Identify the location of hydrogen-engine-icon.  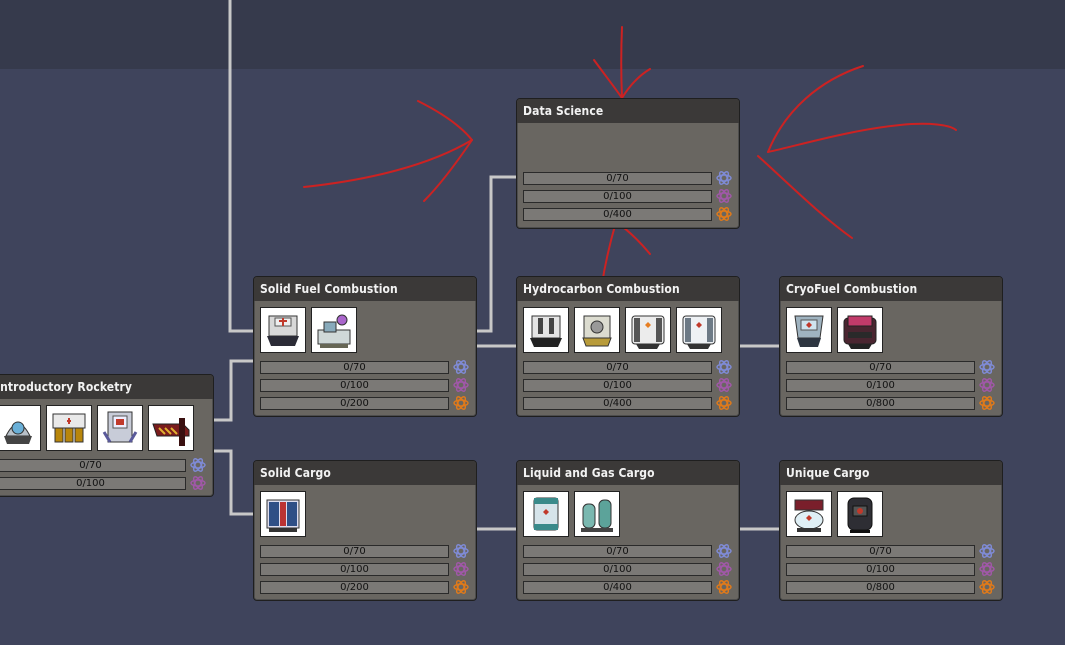
(809, 330).